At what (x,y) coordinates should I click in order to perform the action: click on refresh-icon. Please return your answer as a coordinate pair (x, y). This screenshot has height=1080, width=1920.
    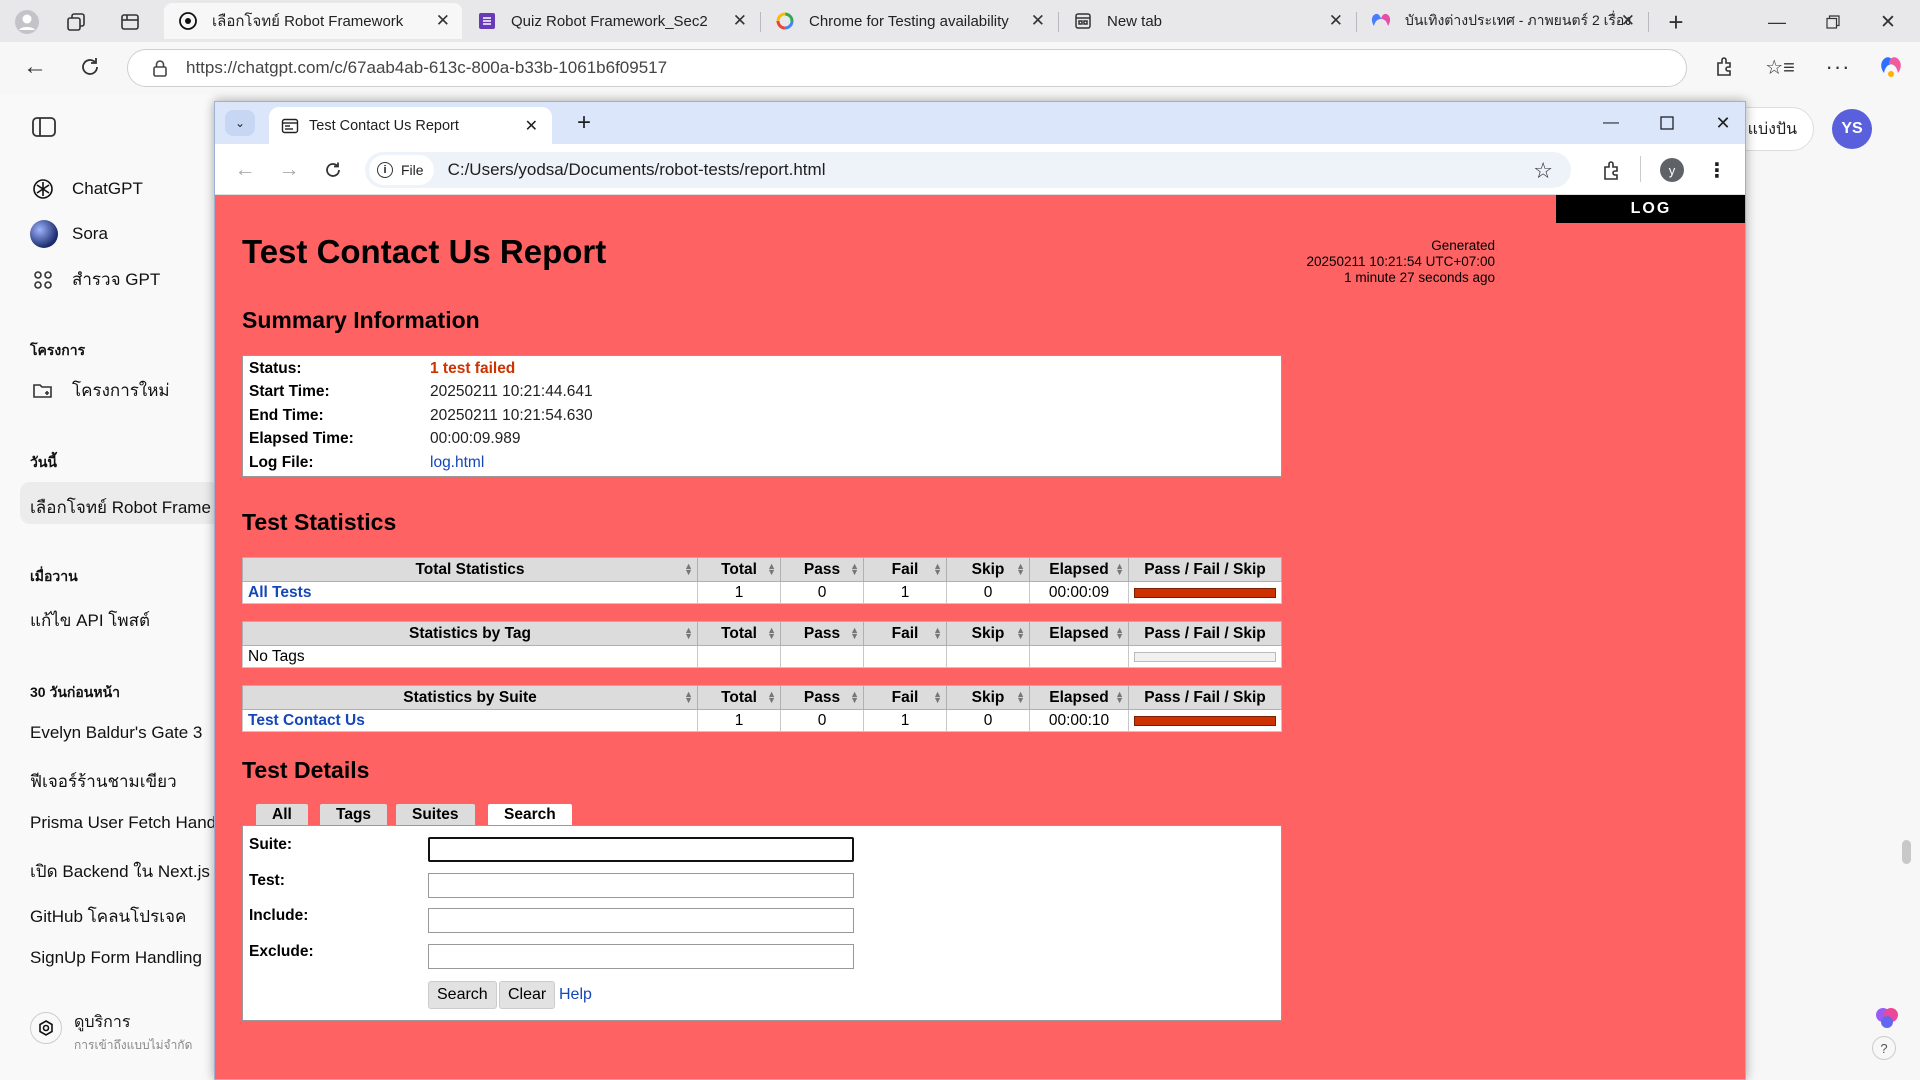
    Looking at the image, I should click on (90, 67).